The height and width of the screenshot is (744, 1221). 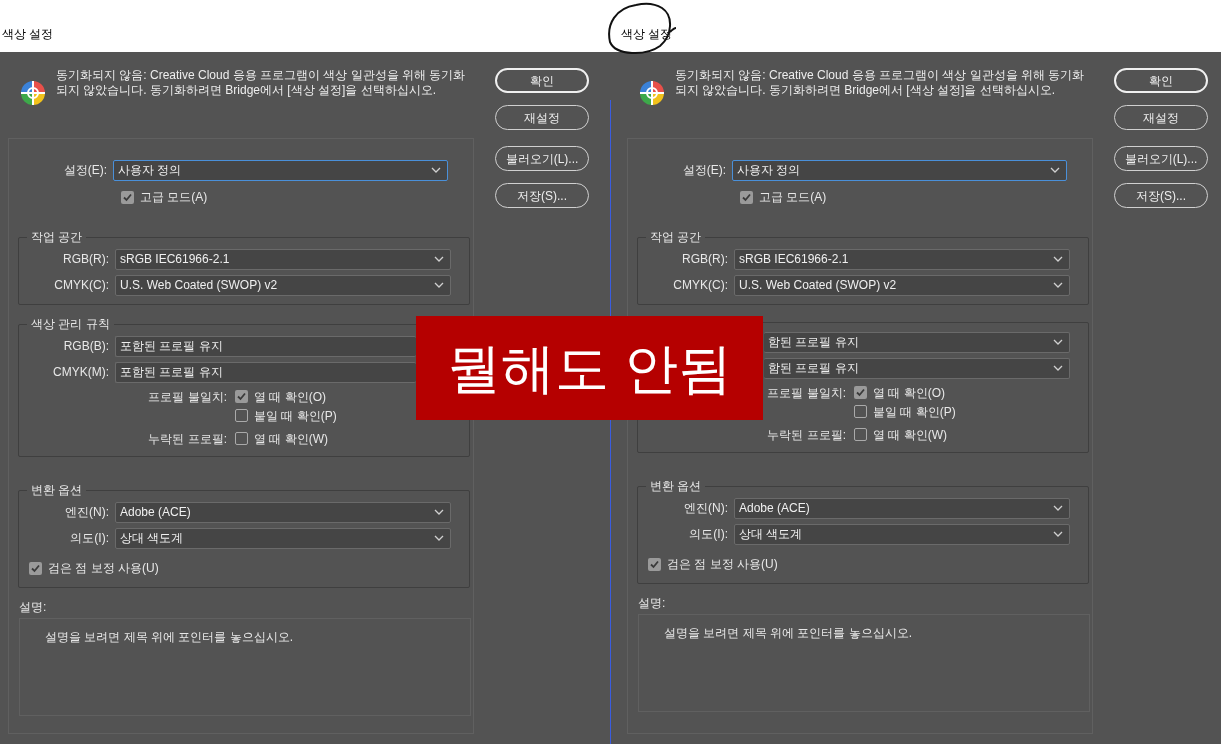 What do you see at coordinates (81, 372) in the screenshot?
I see `field-label: CMYK(M):` at bounding box center [81, 372].